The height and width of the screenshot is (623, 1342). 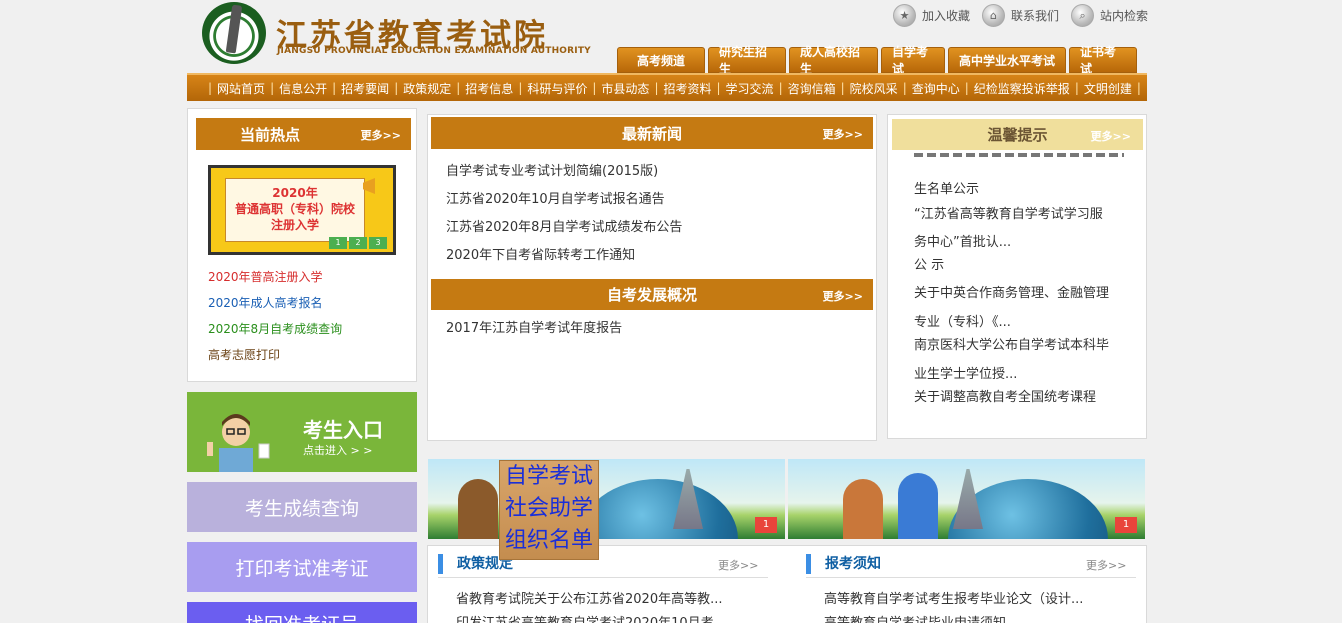 What do you see at coordinates (275, 359) in the screenshot?
I see `hot-link-4: 高考志愿打印` at bounding box center [275, 359].